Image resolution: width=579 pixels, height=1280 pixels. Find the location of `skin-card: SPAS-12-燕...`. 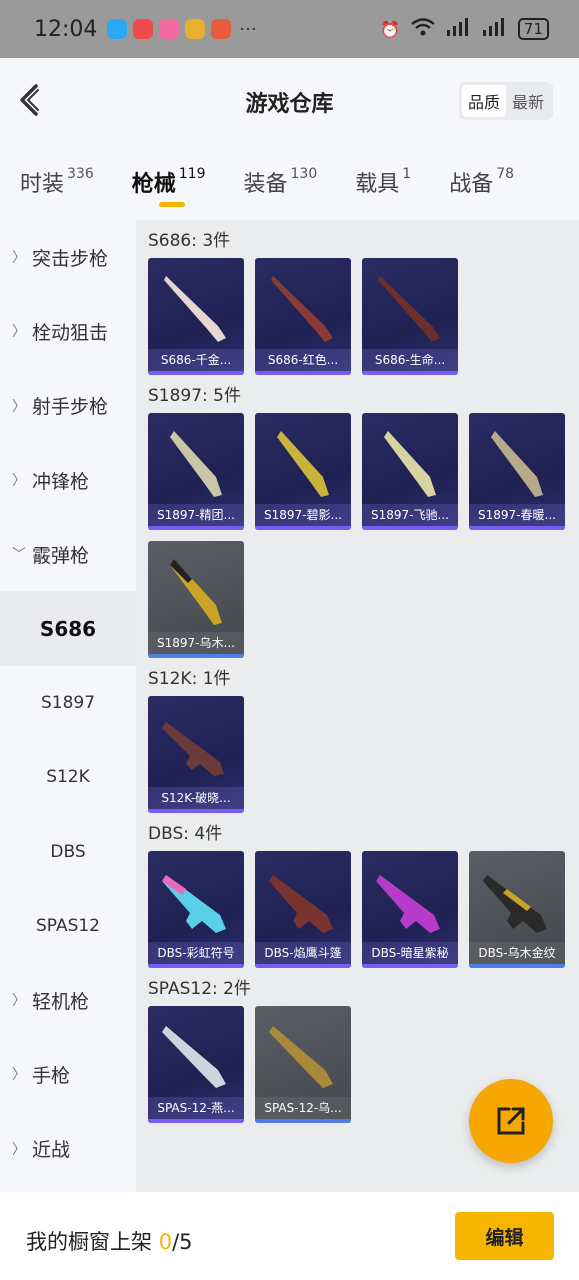

skin-card: SPAS-12-燕... is located at coordinates (196, 1064).